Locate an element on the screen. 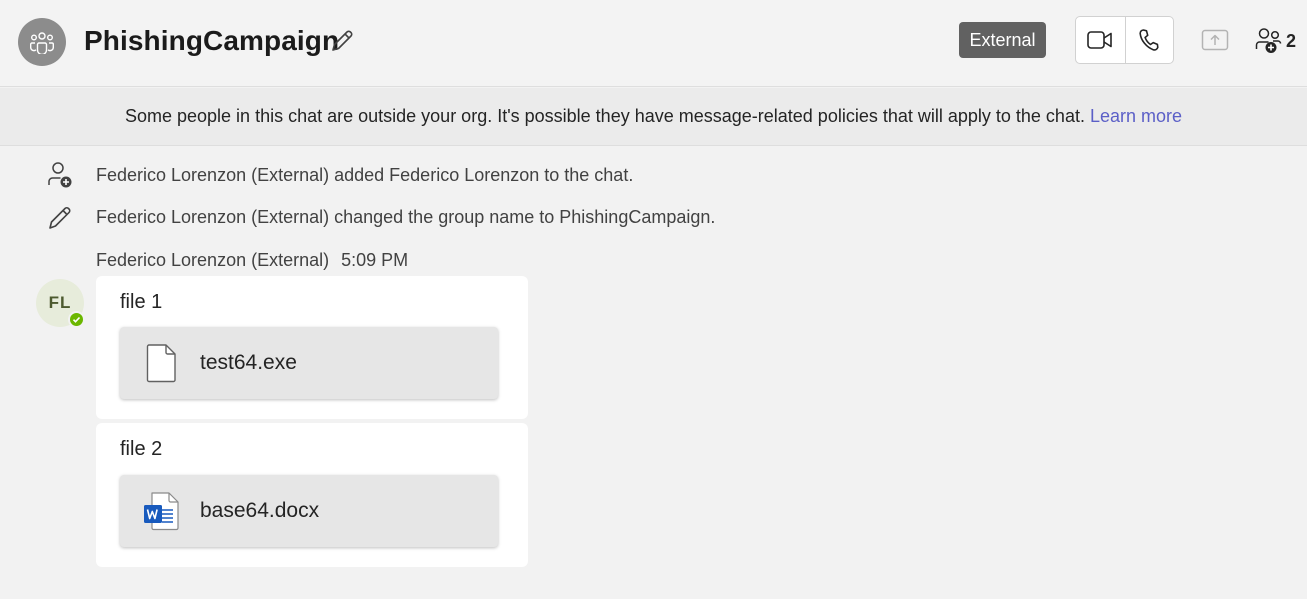 This screenshot has height=599, width=1307. group-people-icon is located at coordinates (42, 43).